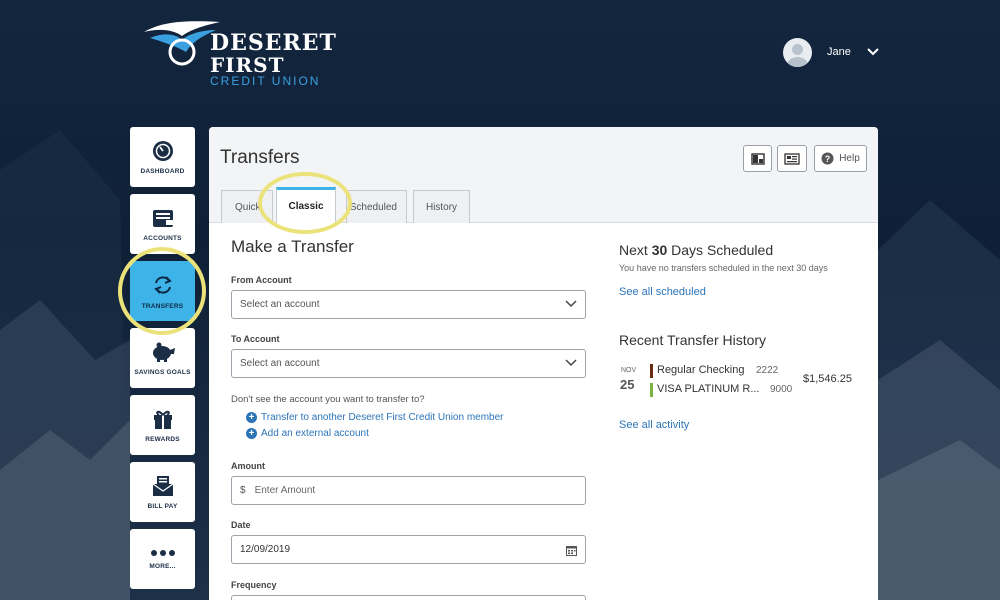  What do you see at coordinates (292, 246) in the screenshot?
I see `form-title: Make a Transfer` at bounding box center [292, 246].